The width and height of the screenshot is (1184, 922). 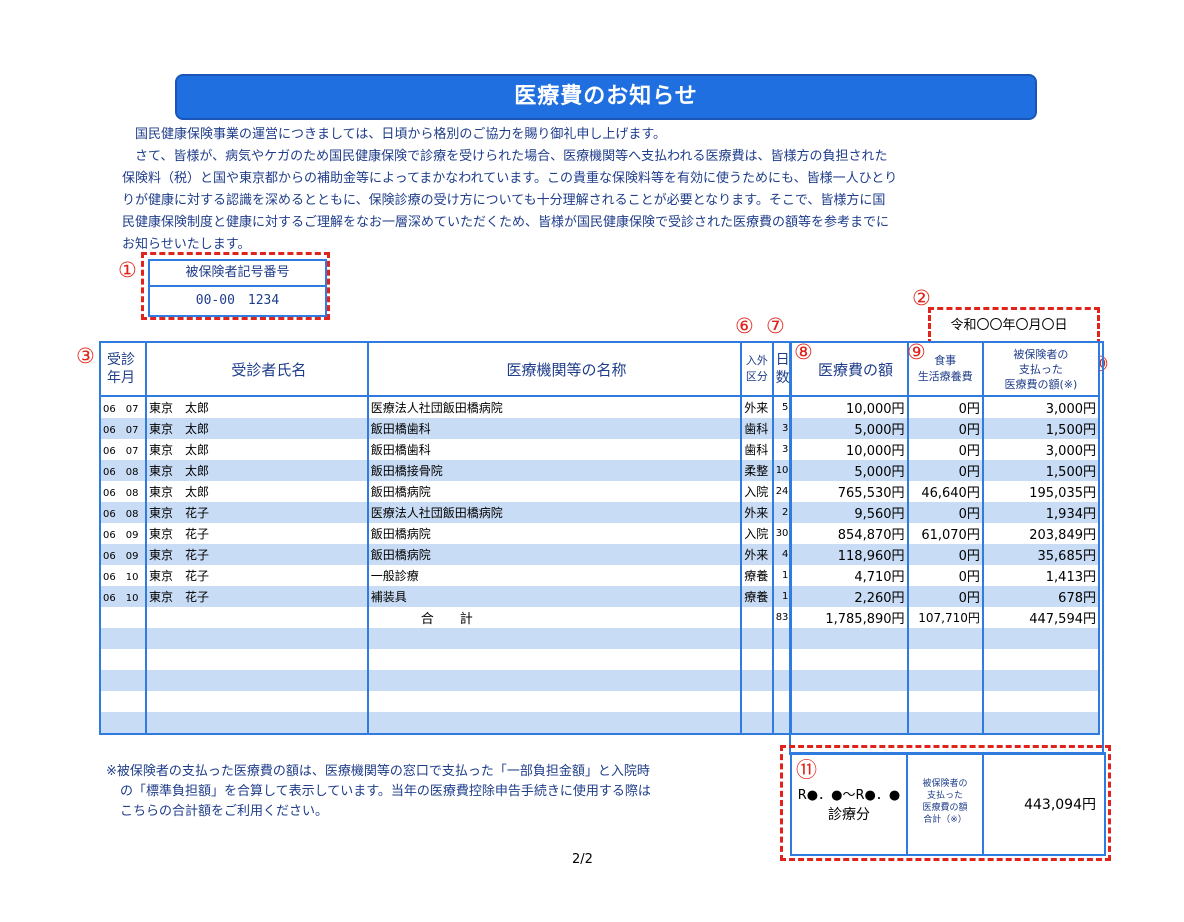 I want to click on cell-paid: 1,934円, so click(x=1041, y=512).